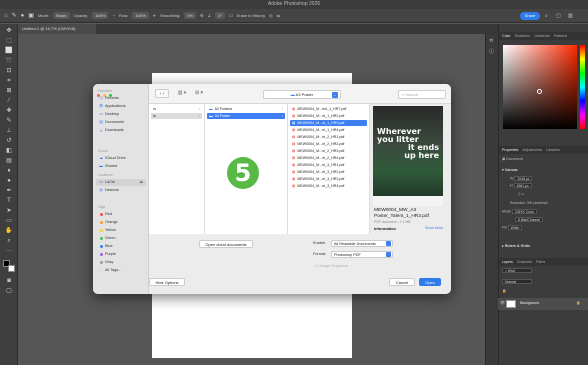 The image size is (588, 365). I want to click on search-input: ⌕ Search, so click(422, 94).